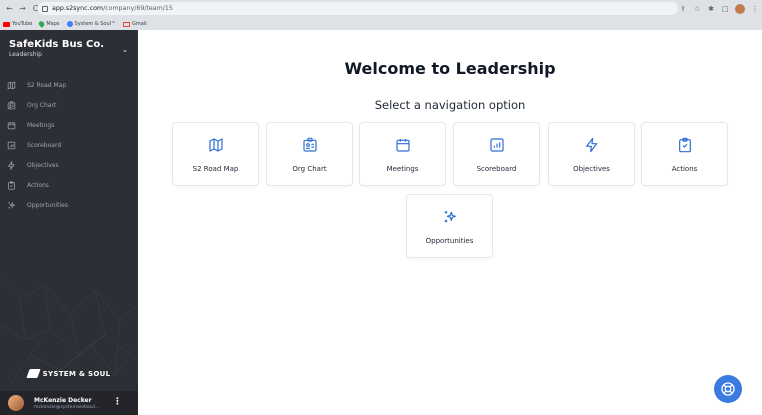 The width and height of the screenshot is (762, 415). What do you see at coordinates (22, 24) in the screenshot?
I see `bookmark-label: YouTube` at bounding box center [22, 24].